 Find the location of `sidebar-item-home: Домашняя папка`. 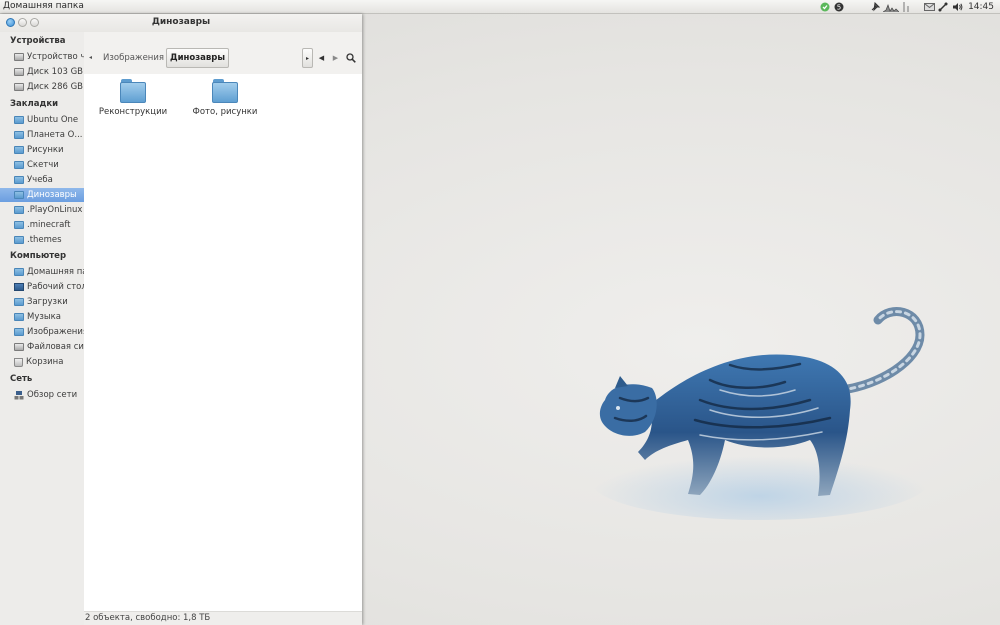

sidebar-item-home: Домашняя папка is located at coordinates (42, 272).